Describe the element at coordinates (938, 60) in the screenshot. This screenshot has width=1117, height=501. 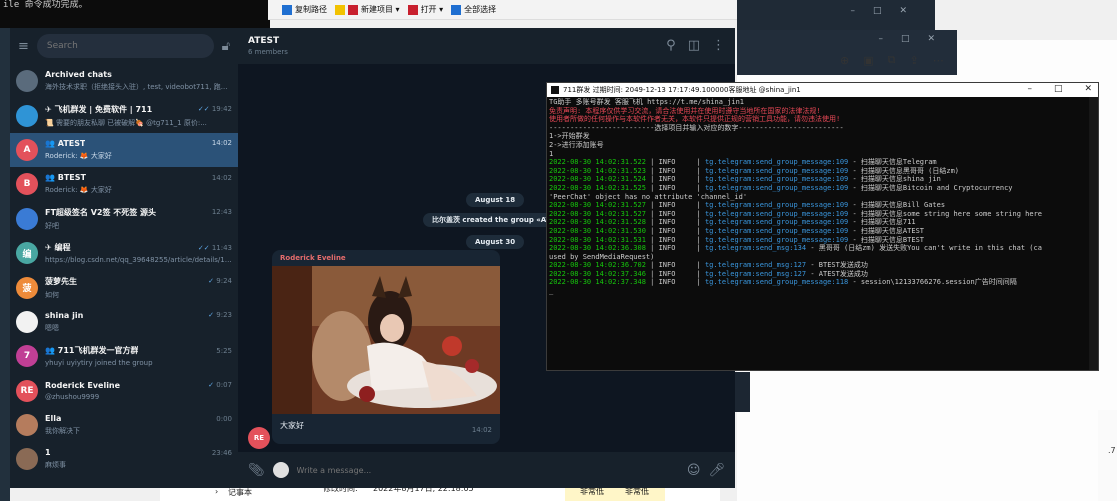
I see `more-icon: ⋯` at that location.